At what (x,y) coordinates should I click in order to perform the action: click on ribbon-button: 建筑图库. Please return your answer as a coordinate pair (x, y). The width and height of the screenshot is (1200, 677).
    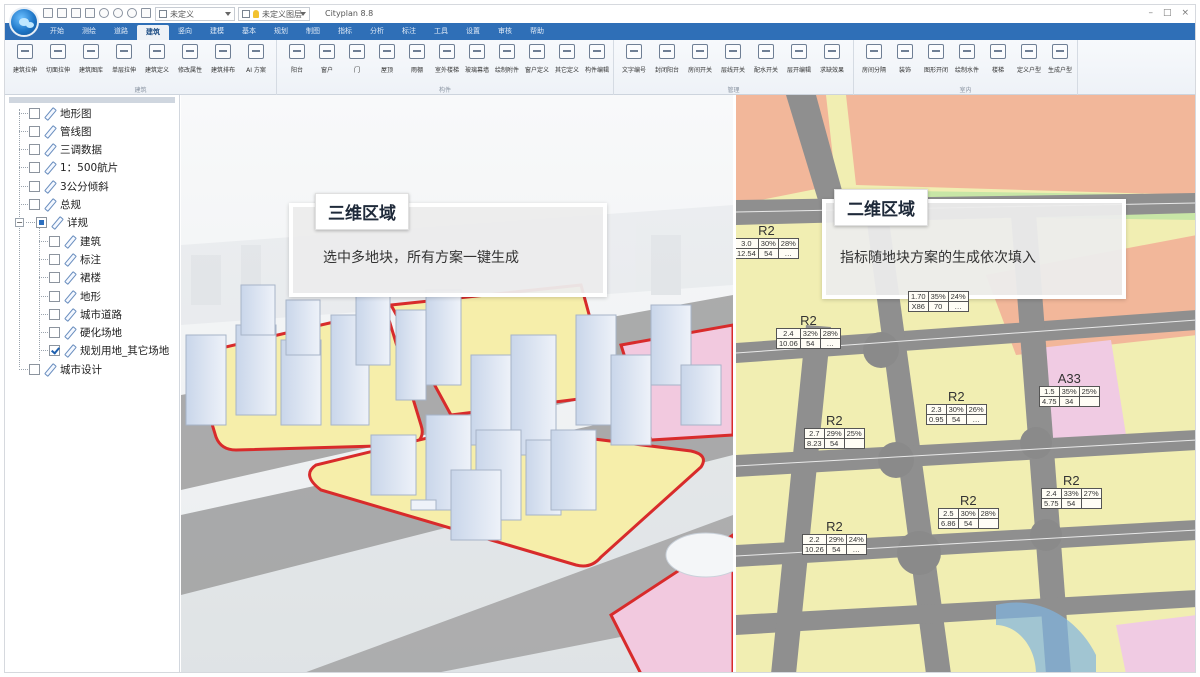
    Looking at the image, I should click on (91, 59).